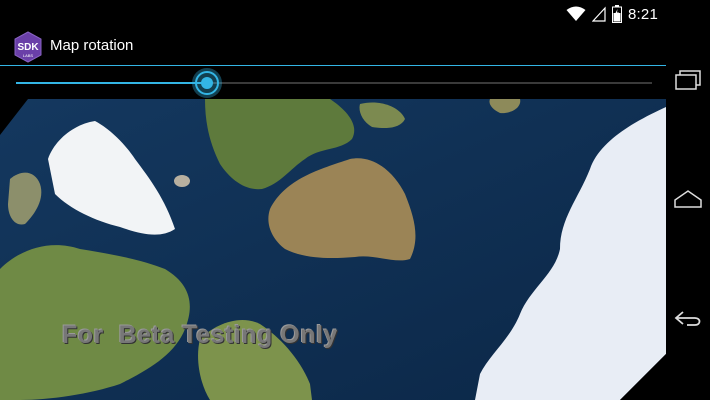 This screenshot has width=710, height=400. Describe the element at coordinates (576, 13) in the screenshot. I see `wifi-icon` at that location.